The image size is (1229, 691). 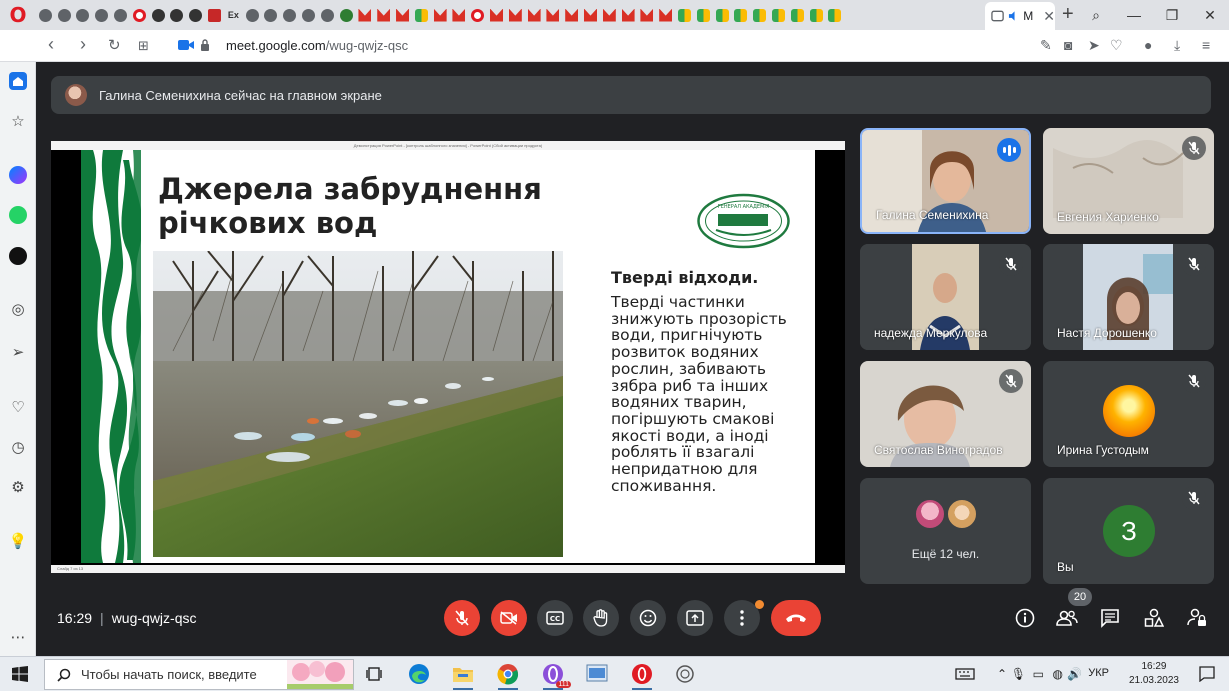 What do you see at coordinates (1172, 15) in the screenshot?
I see `restore-button: ❐` at bounding box center [1172, 15].